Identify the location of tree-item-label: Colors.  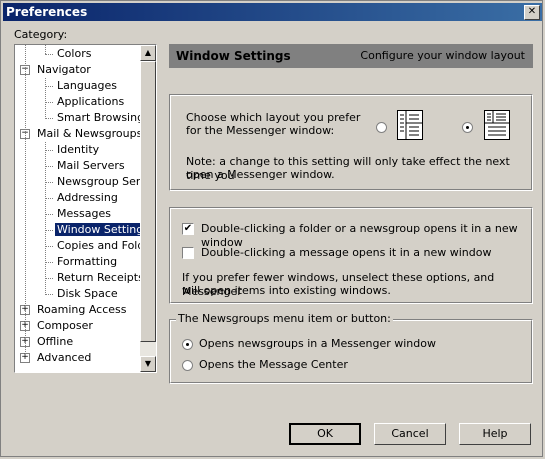
(74, 53).